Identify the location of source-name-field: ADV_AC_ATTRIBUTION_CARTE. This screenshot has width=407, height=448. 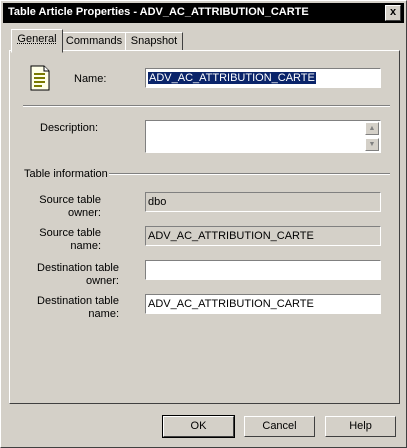
(263, 236).